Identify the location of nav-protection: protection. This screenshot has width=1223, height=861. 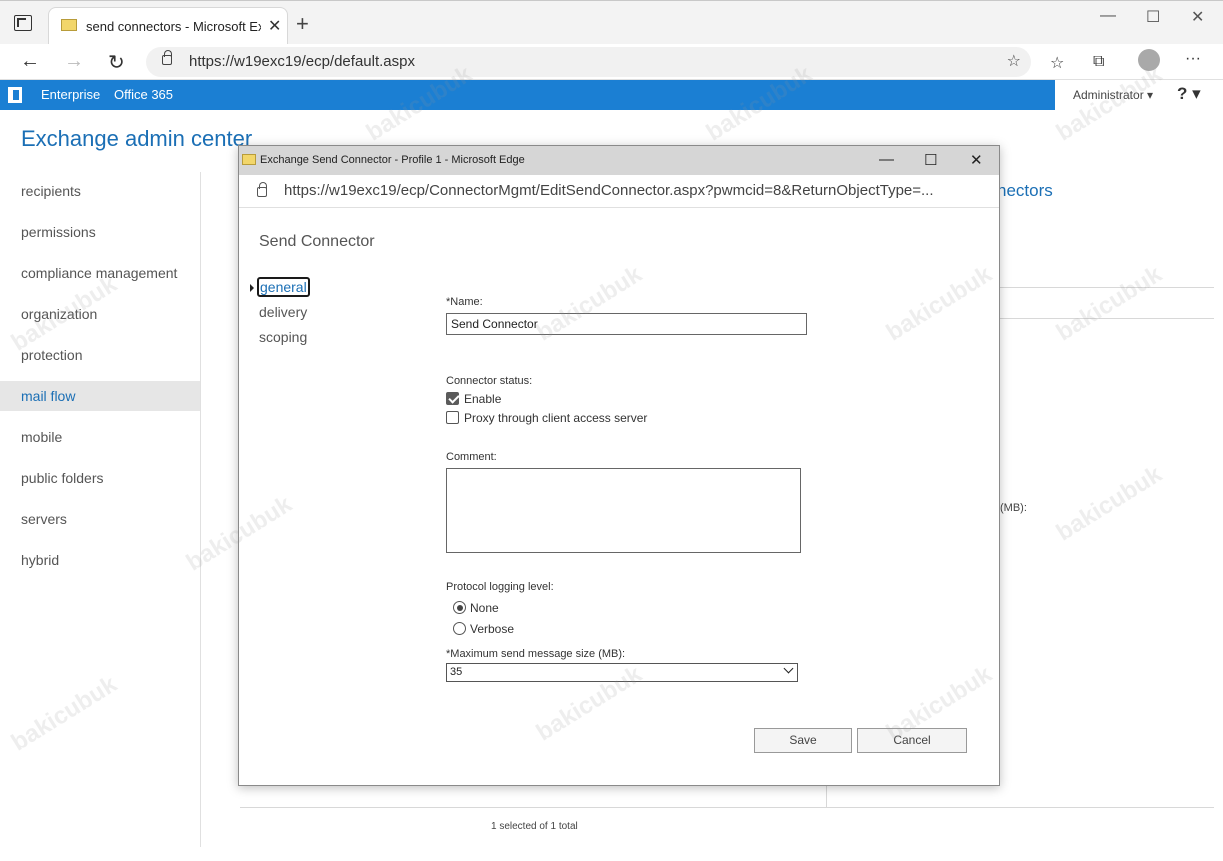
(100, 355).